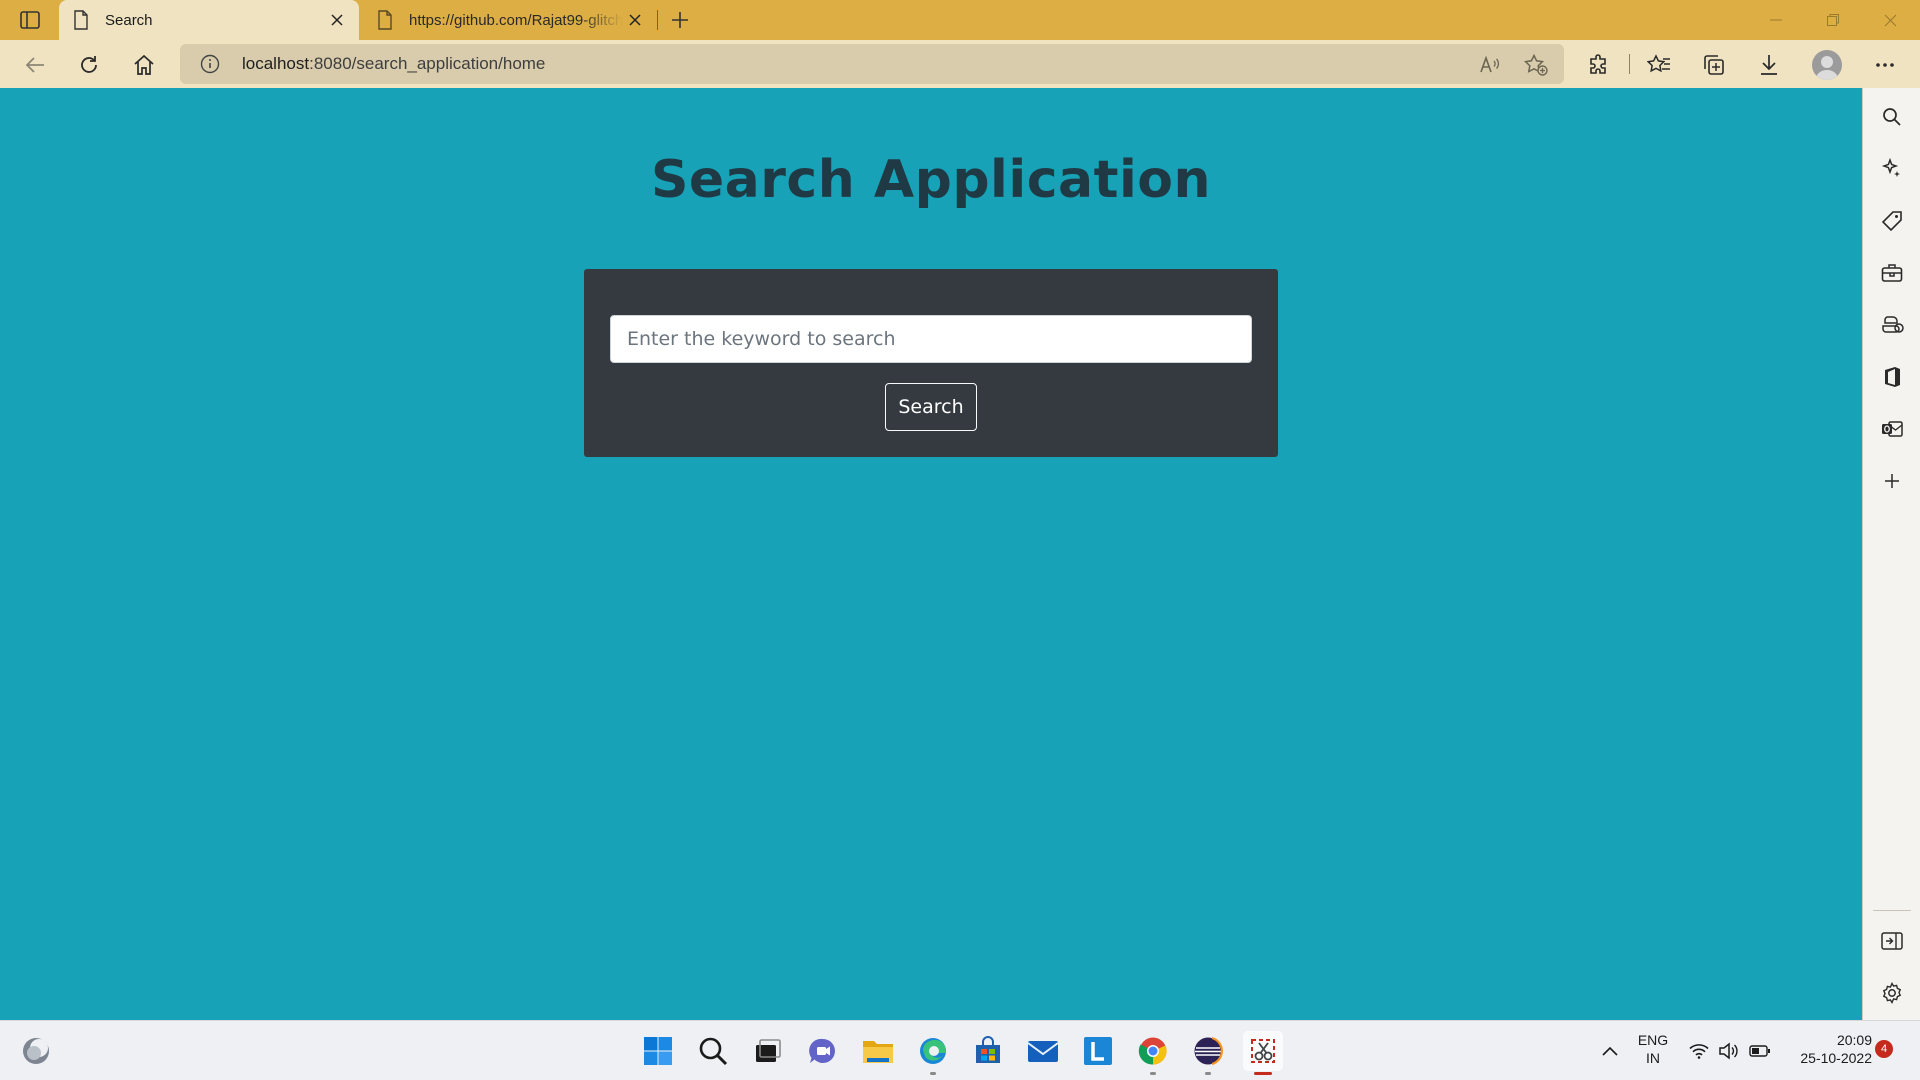  Describe the element at coordinates (872, 64) in the screenshot. I see `address-bar: localhost:8080/search_application/home` at that location.